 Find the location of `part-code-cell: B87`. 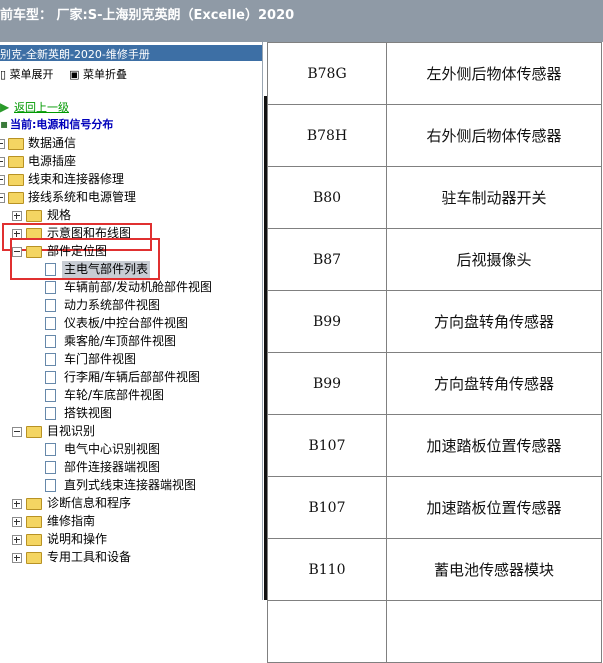

part-code-cell: B87 is located at coordinates (327, 259).